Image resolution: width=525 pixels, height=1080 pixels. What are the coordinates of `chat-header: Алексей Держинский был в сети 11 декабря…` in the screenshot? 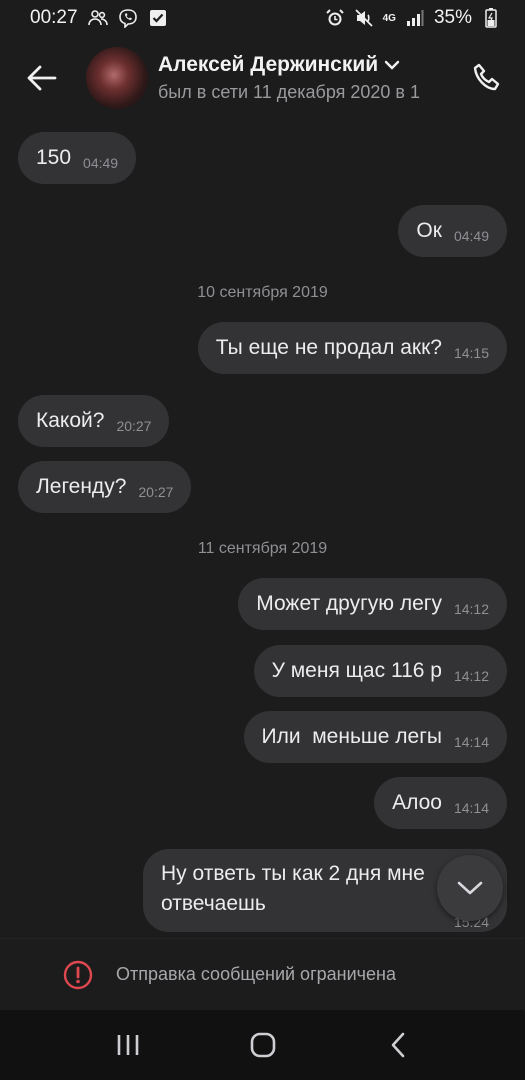 It's located at (262, 78).